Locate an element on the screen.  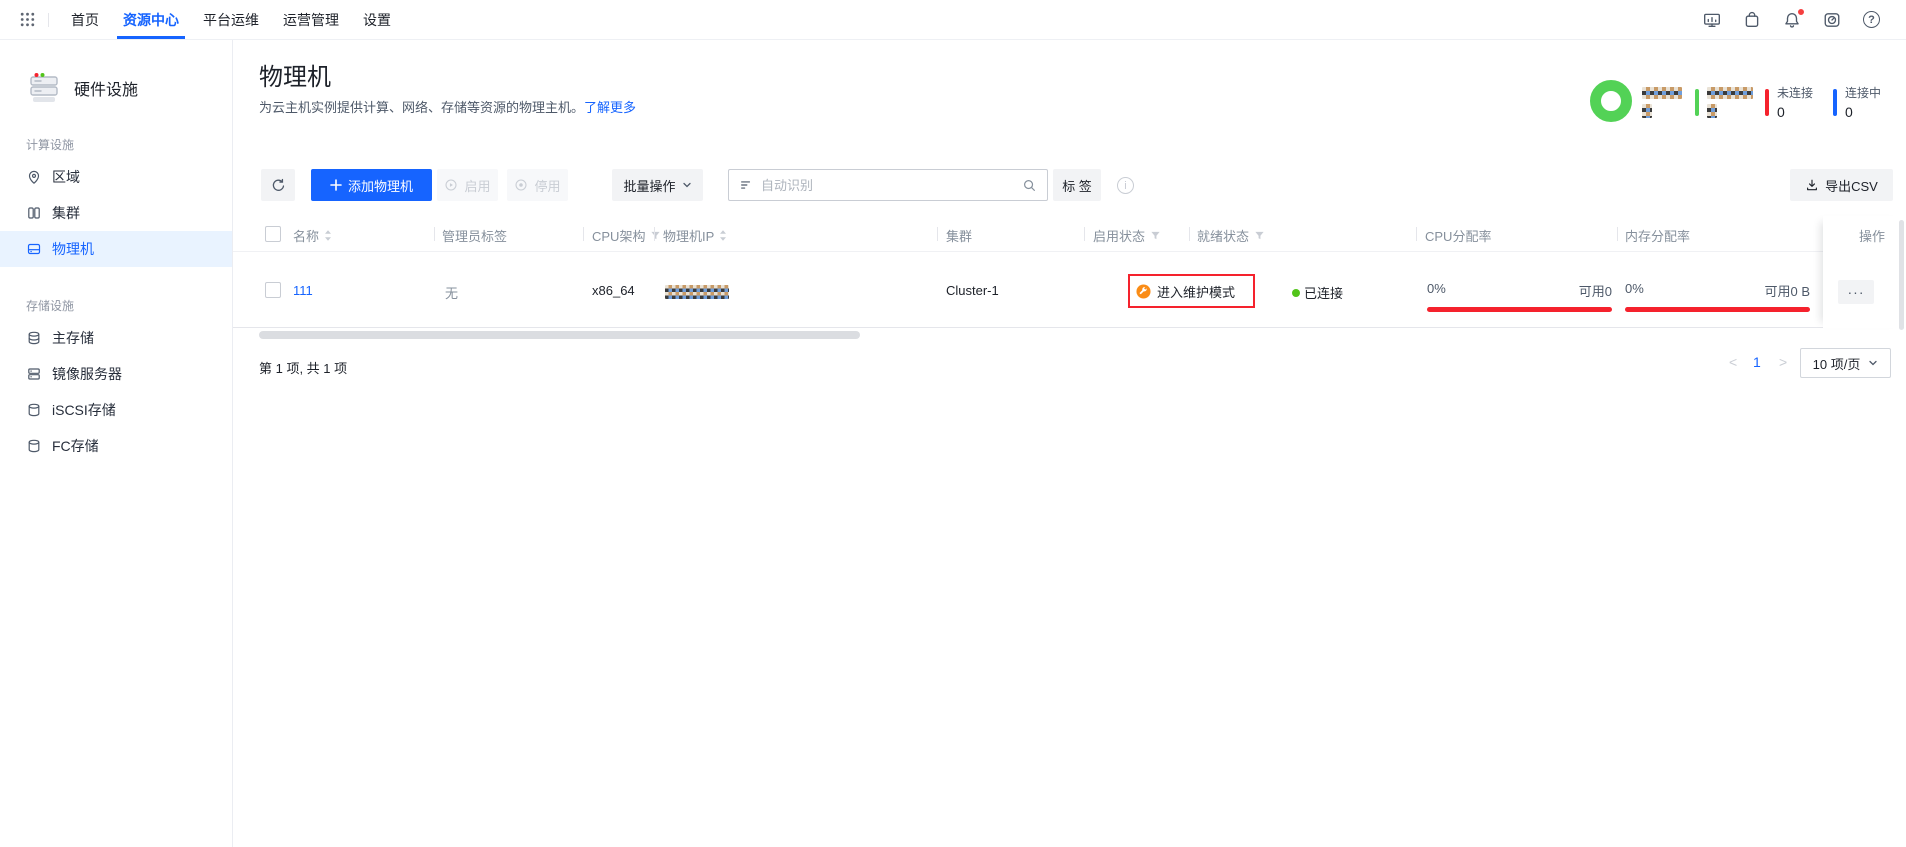
package-icon is located at coordinates (1752, 20).